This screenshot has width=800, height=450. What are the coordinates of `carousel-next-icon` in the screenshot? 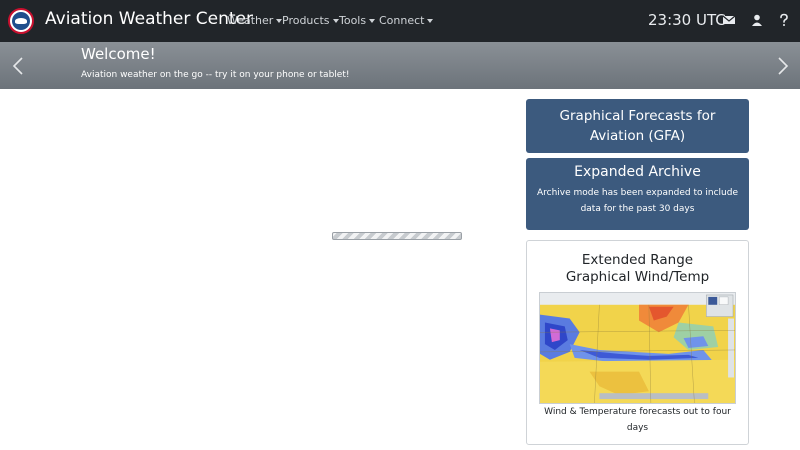 It's located at (783, 66).